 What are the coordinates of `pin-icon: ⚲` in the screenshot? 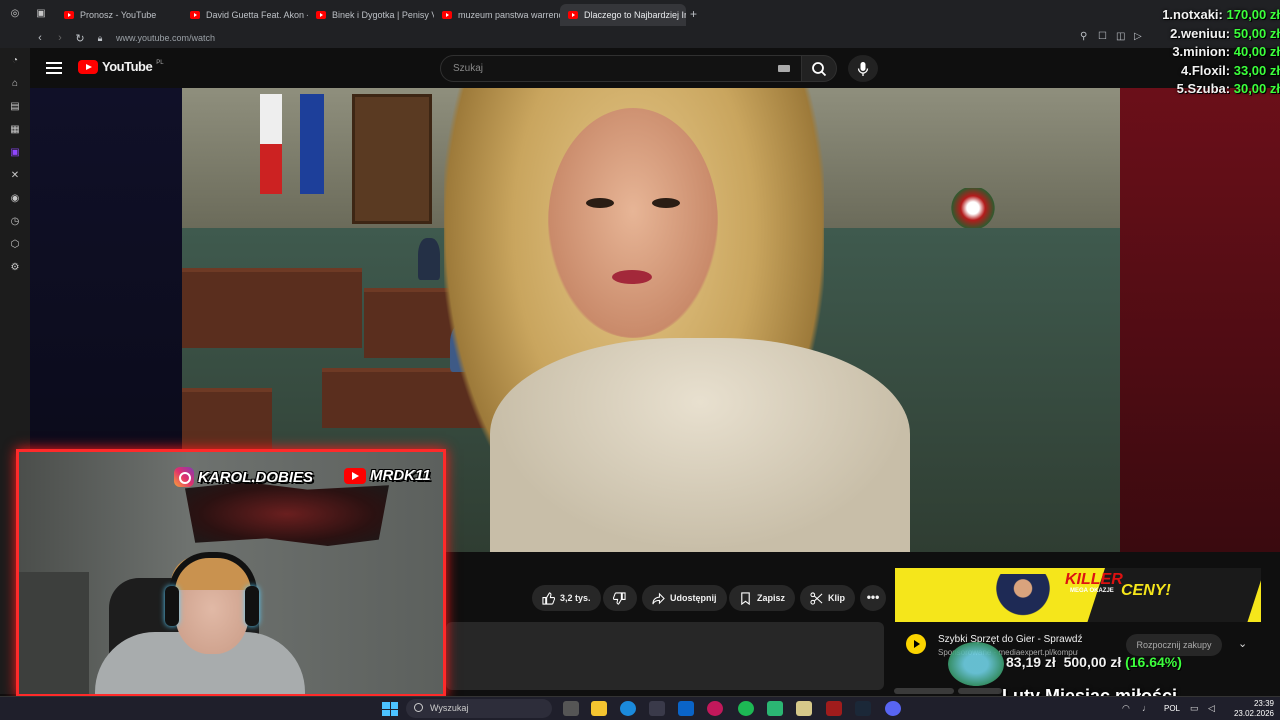 It's located at (1083, 36).